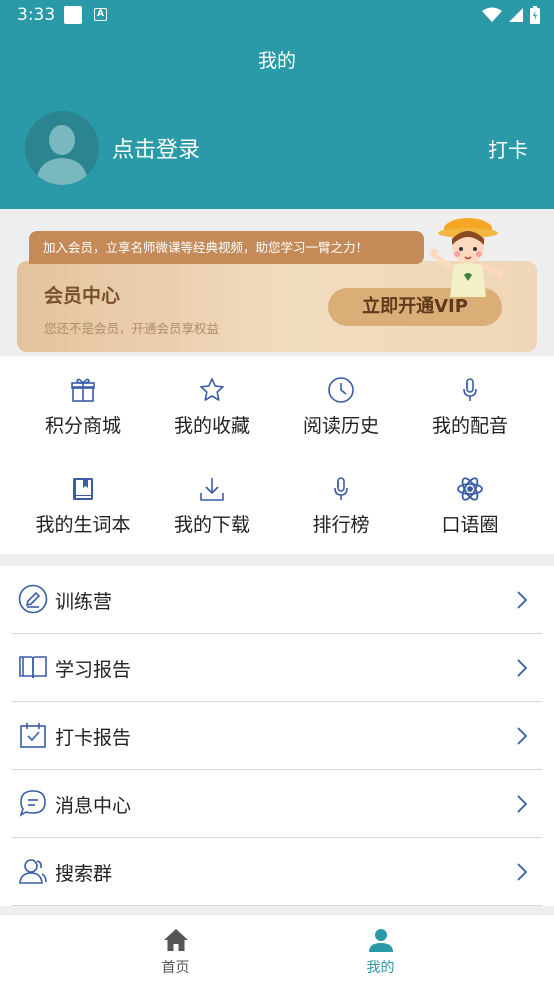  Describe the element at coordinates (82, 426) in the screenshot. I see `grid-label: 积分商城` at that location.